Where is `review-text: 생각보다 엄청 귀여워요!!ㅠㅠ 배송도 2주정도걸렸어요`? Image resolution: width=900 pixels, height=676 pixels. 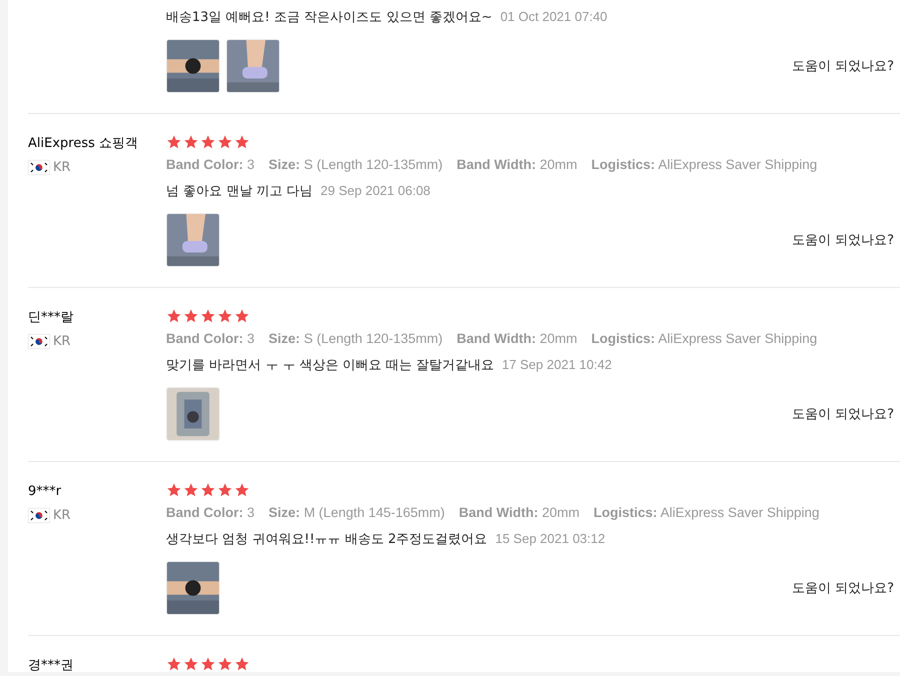
review-text: 생각보다 엄청 귀여워요!!ㅠㅠ 배송도 2주정도걸렸어요 is located at coordinates (327, 540).